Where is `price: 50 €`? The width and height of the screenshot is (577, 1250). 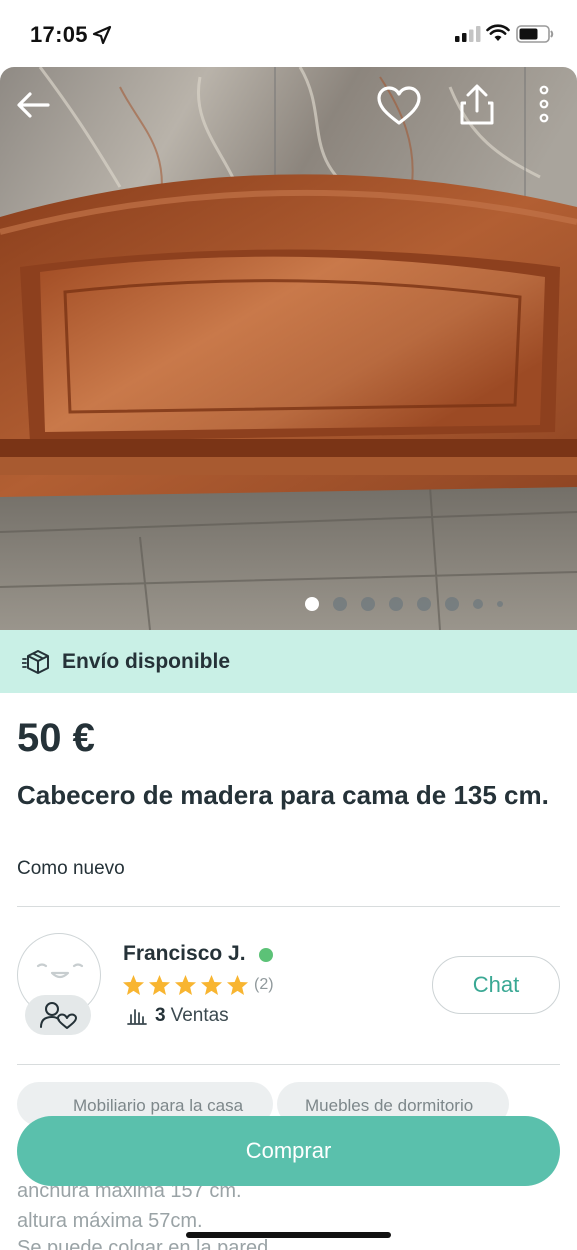 price: 50 € is located at coordinates (56, 738).